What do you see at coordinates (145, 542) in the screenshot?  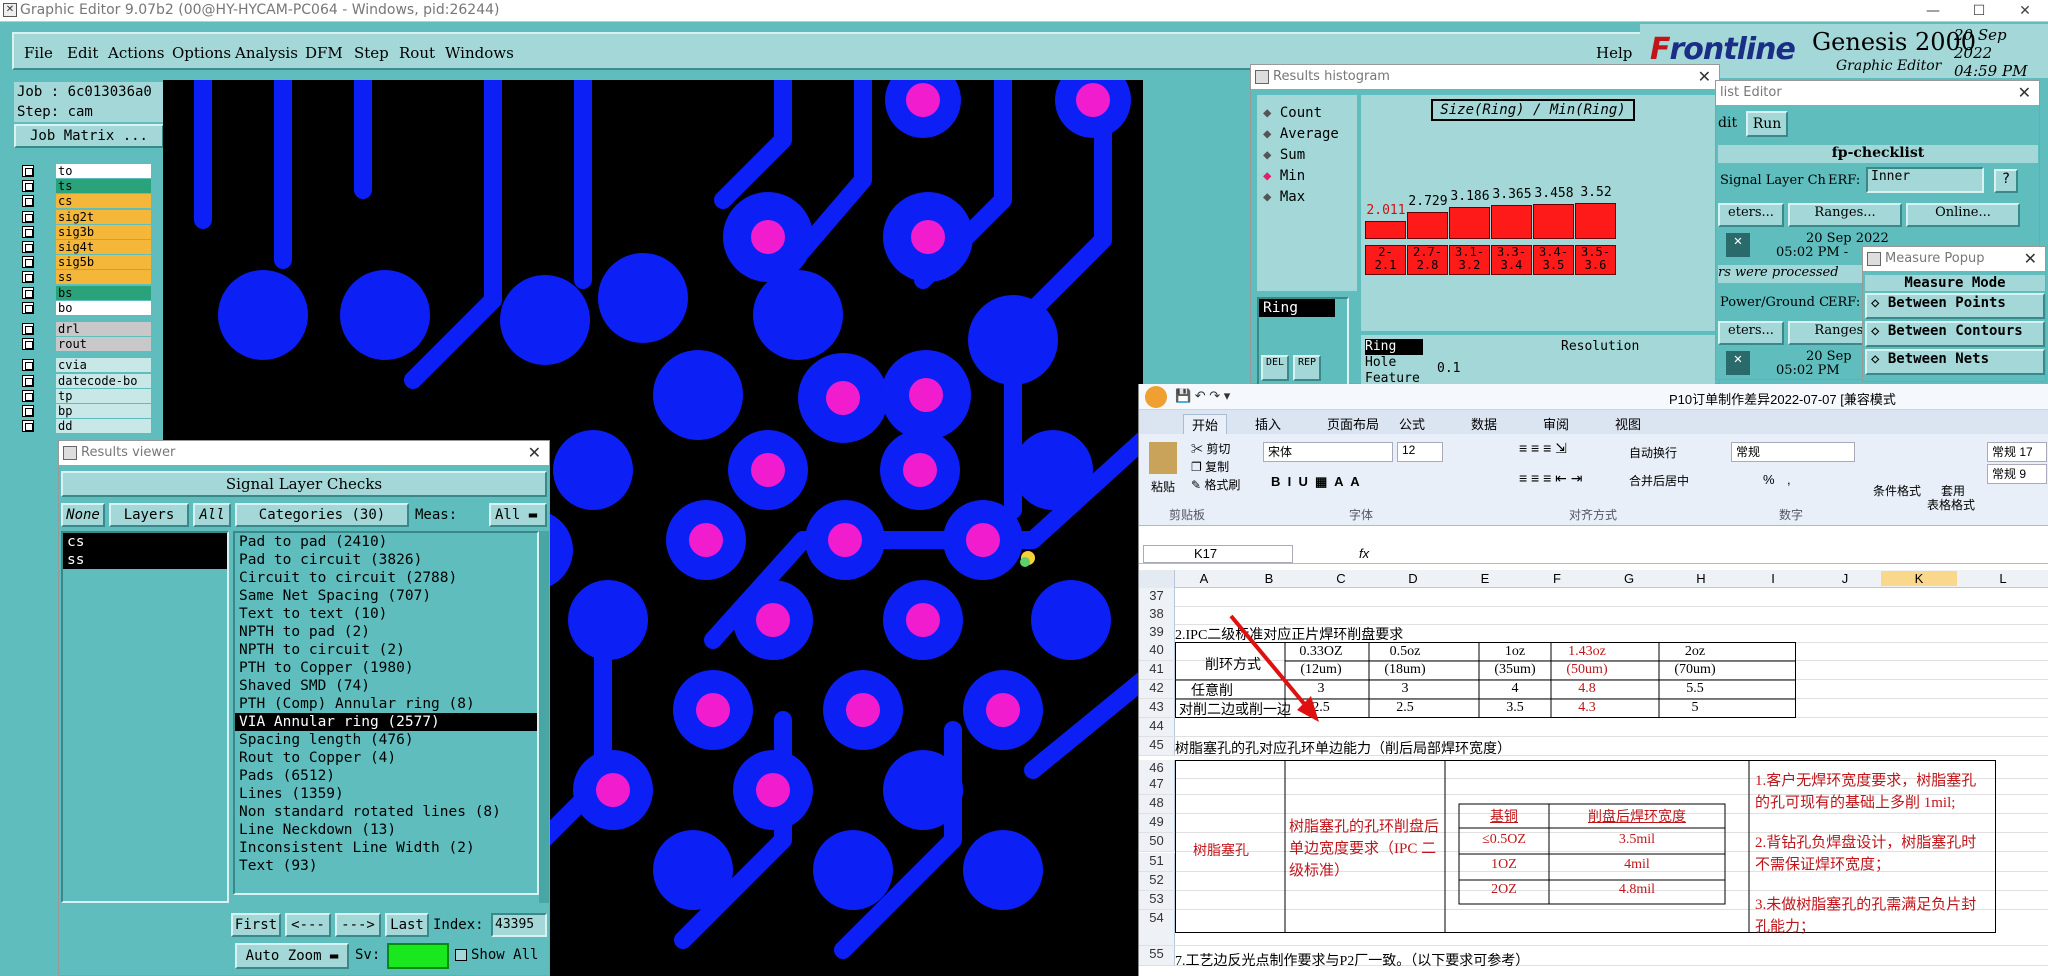 I see `list-item: cs` at bounding box center [145, 542].